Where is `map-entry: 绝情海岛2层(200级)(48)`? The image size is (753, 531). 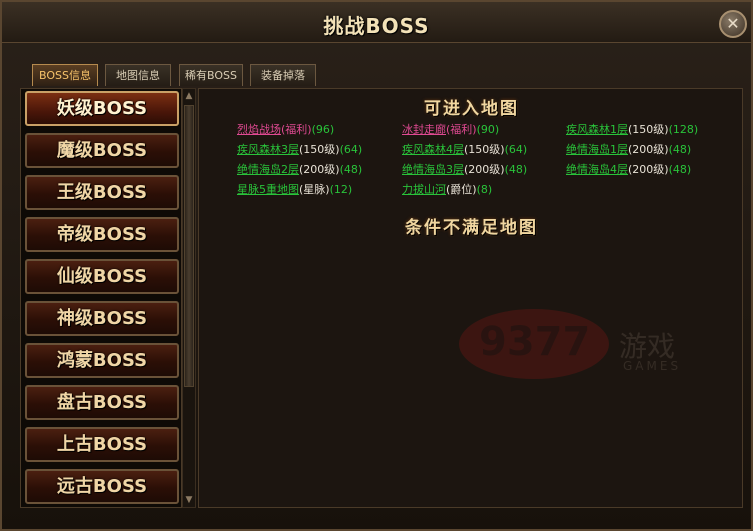 map-entry: 绝情海岛2层(200级)(48) is located at coordinates (300, 169).